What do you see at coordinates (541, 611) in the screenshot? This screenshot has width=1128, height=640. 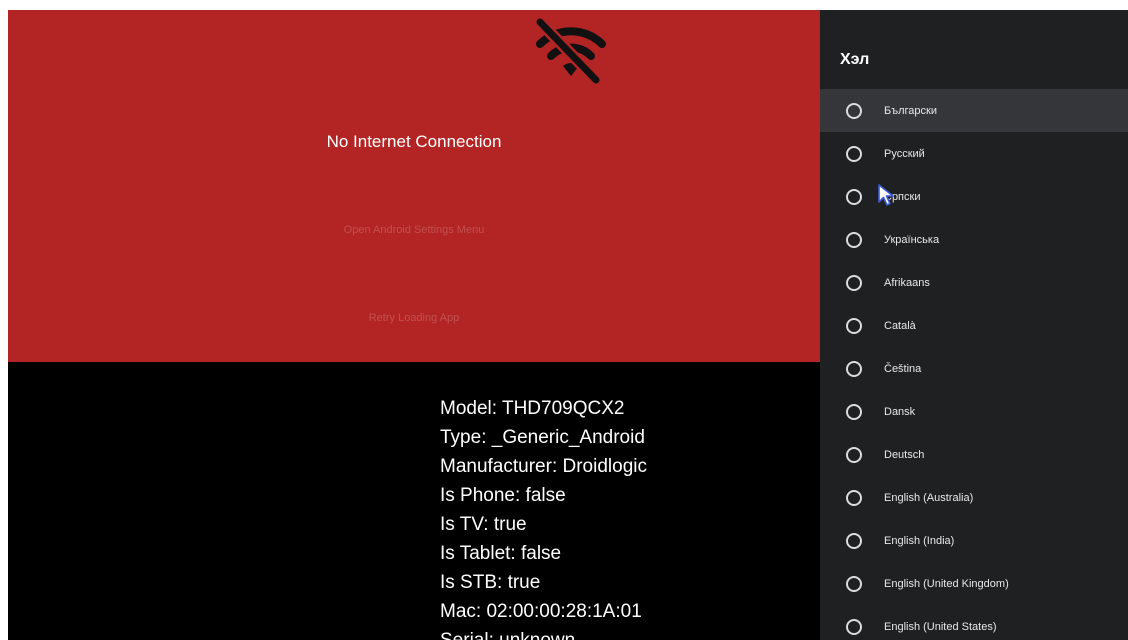 I see `device-mac: Mac: 02:00:00:28:1A:01` at bounding box center [541, 611].